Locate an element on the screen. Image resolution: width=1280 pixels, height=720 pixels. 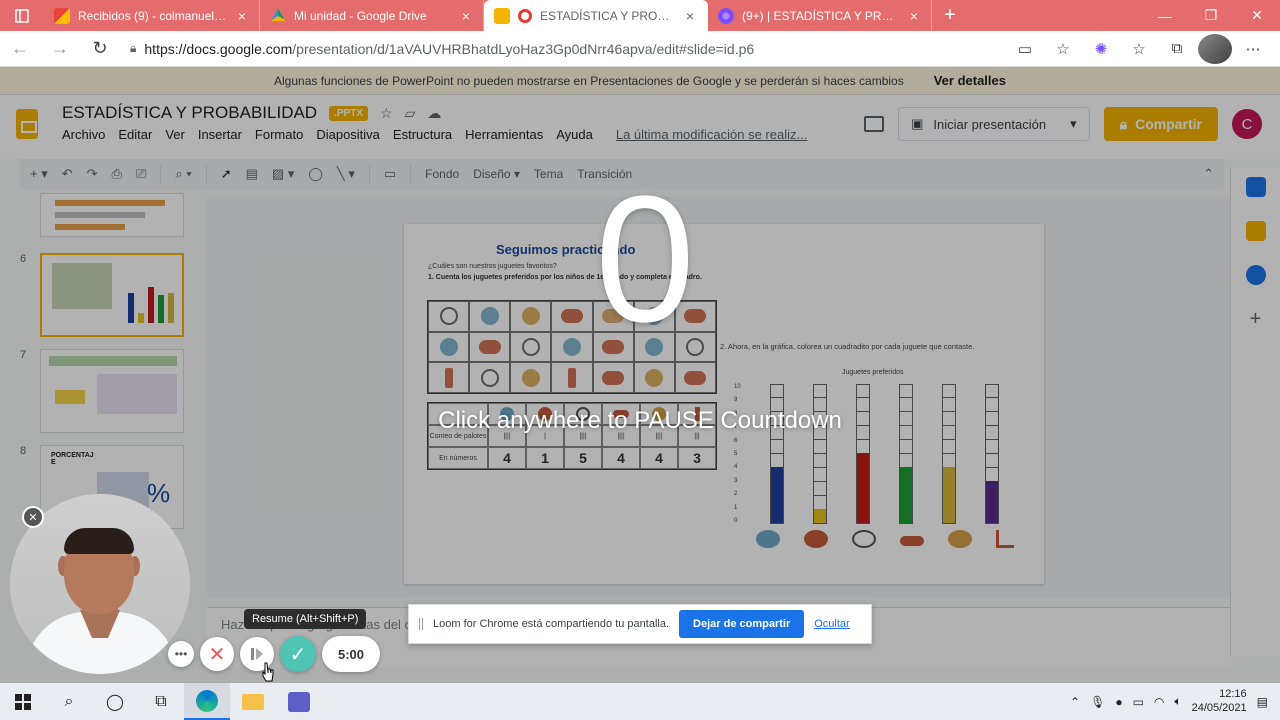
stop-sharing-button: Dejar de compartir is located at coordinates (742, 624).